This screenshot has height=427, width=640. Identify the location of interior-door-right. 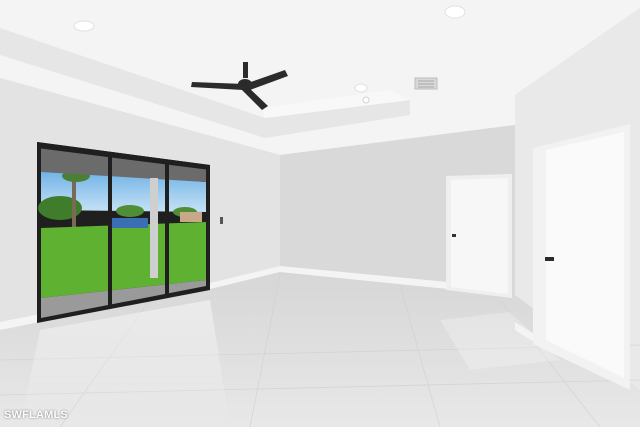
(581, 257).